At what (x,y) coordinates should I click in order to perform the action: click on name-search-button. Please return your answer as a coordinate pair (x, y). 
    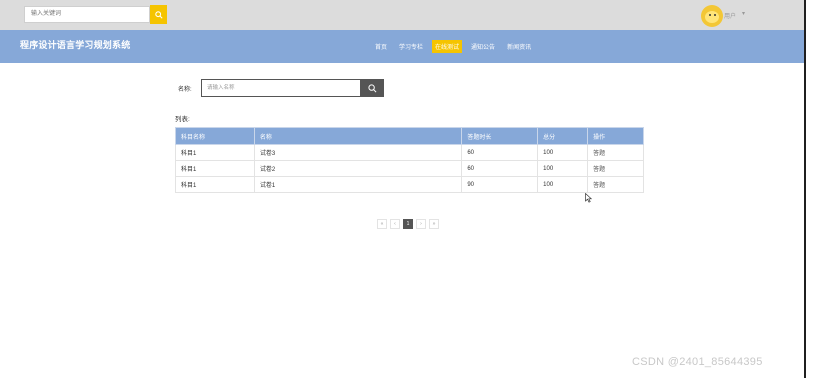
    Looking at the image, I should click on (372, 88).